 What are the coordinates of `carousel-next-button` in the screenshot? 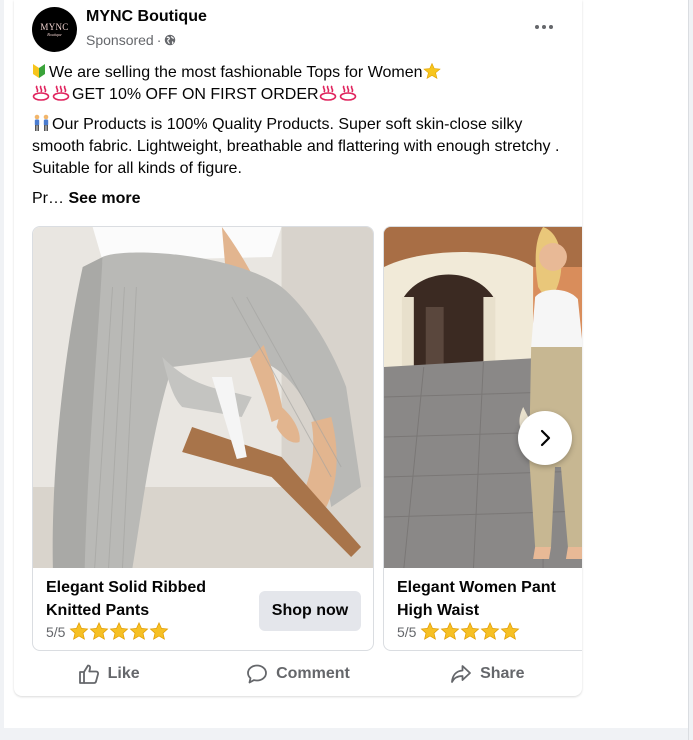 It's located at (545, 438).